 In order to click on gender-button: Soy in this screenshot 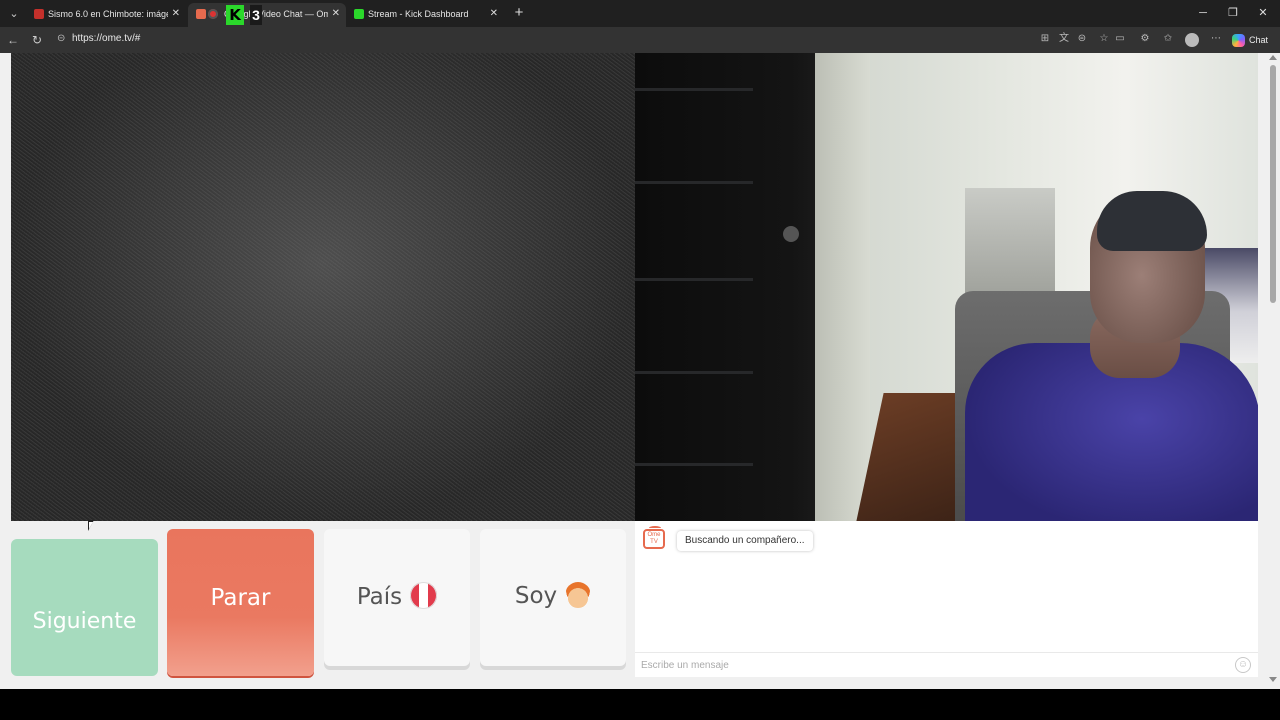, I will do `click(553, 597)`.